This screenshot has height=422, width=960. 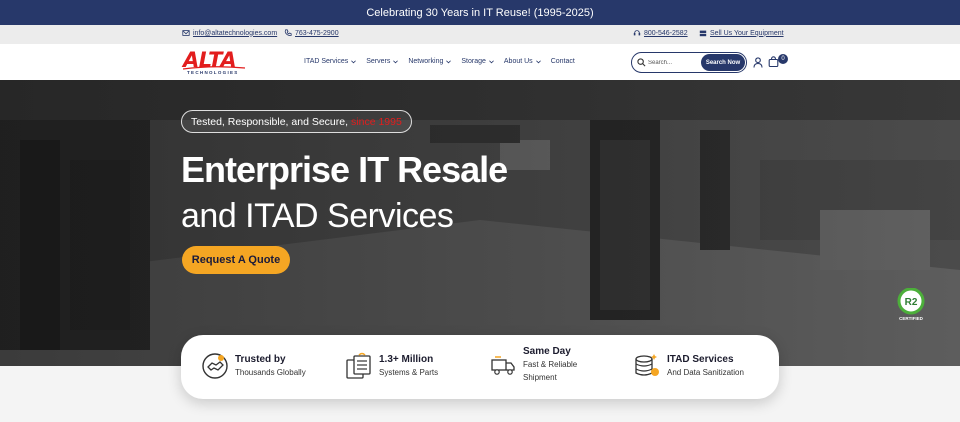 What do you see at coordinates (270, 372) in the screenshot?
I see `feature-subtitle: Thousands Globally` at bounding box center [270, 372].